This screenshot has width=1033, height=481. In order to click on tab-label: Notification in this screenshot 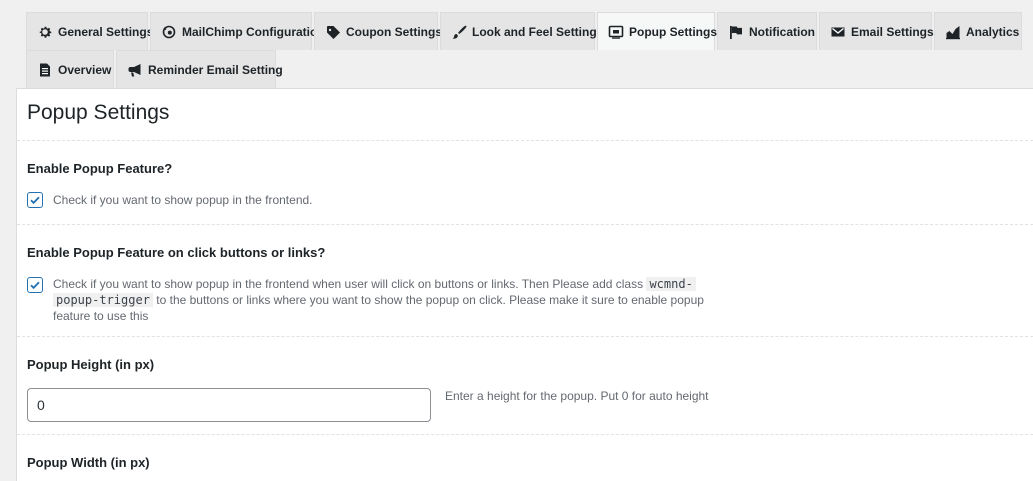, I will do `click(782, 31)`.